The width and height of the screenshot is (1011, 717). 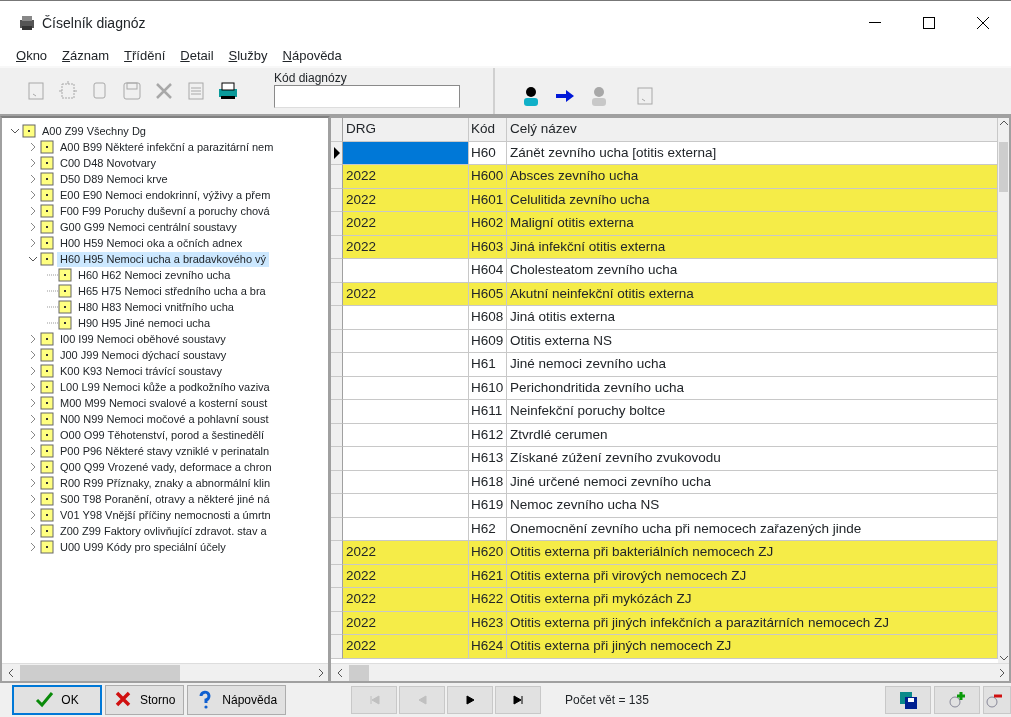 What do you see at coordinates (164, 419) in the screenshot?
I see `tree-item: N00 N99 Nemoci močové a pohlavní soust` at bounding box center [164, 419].